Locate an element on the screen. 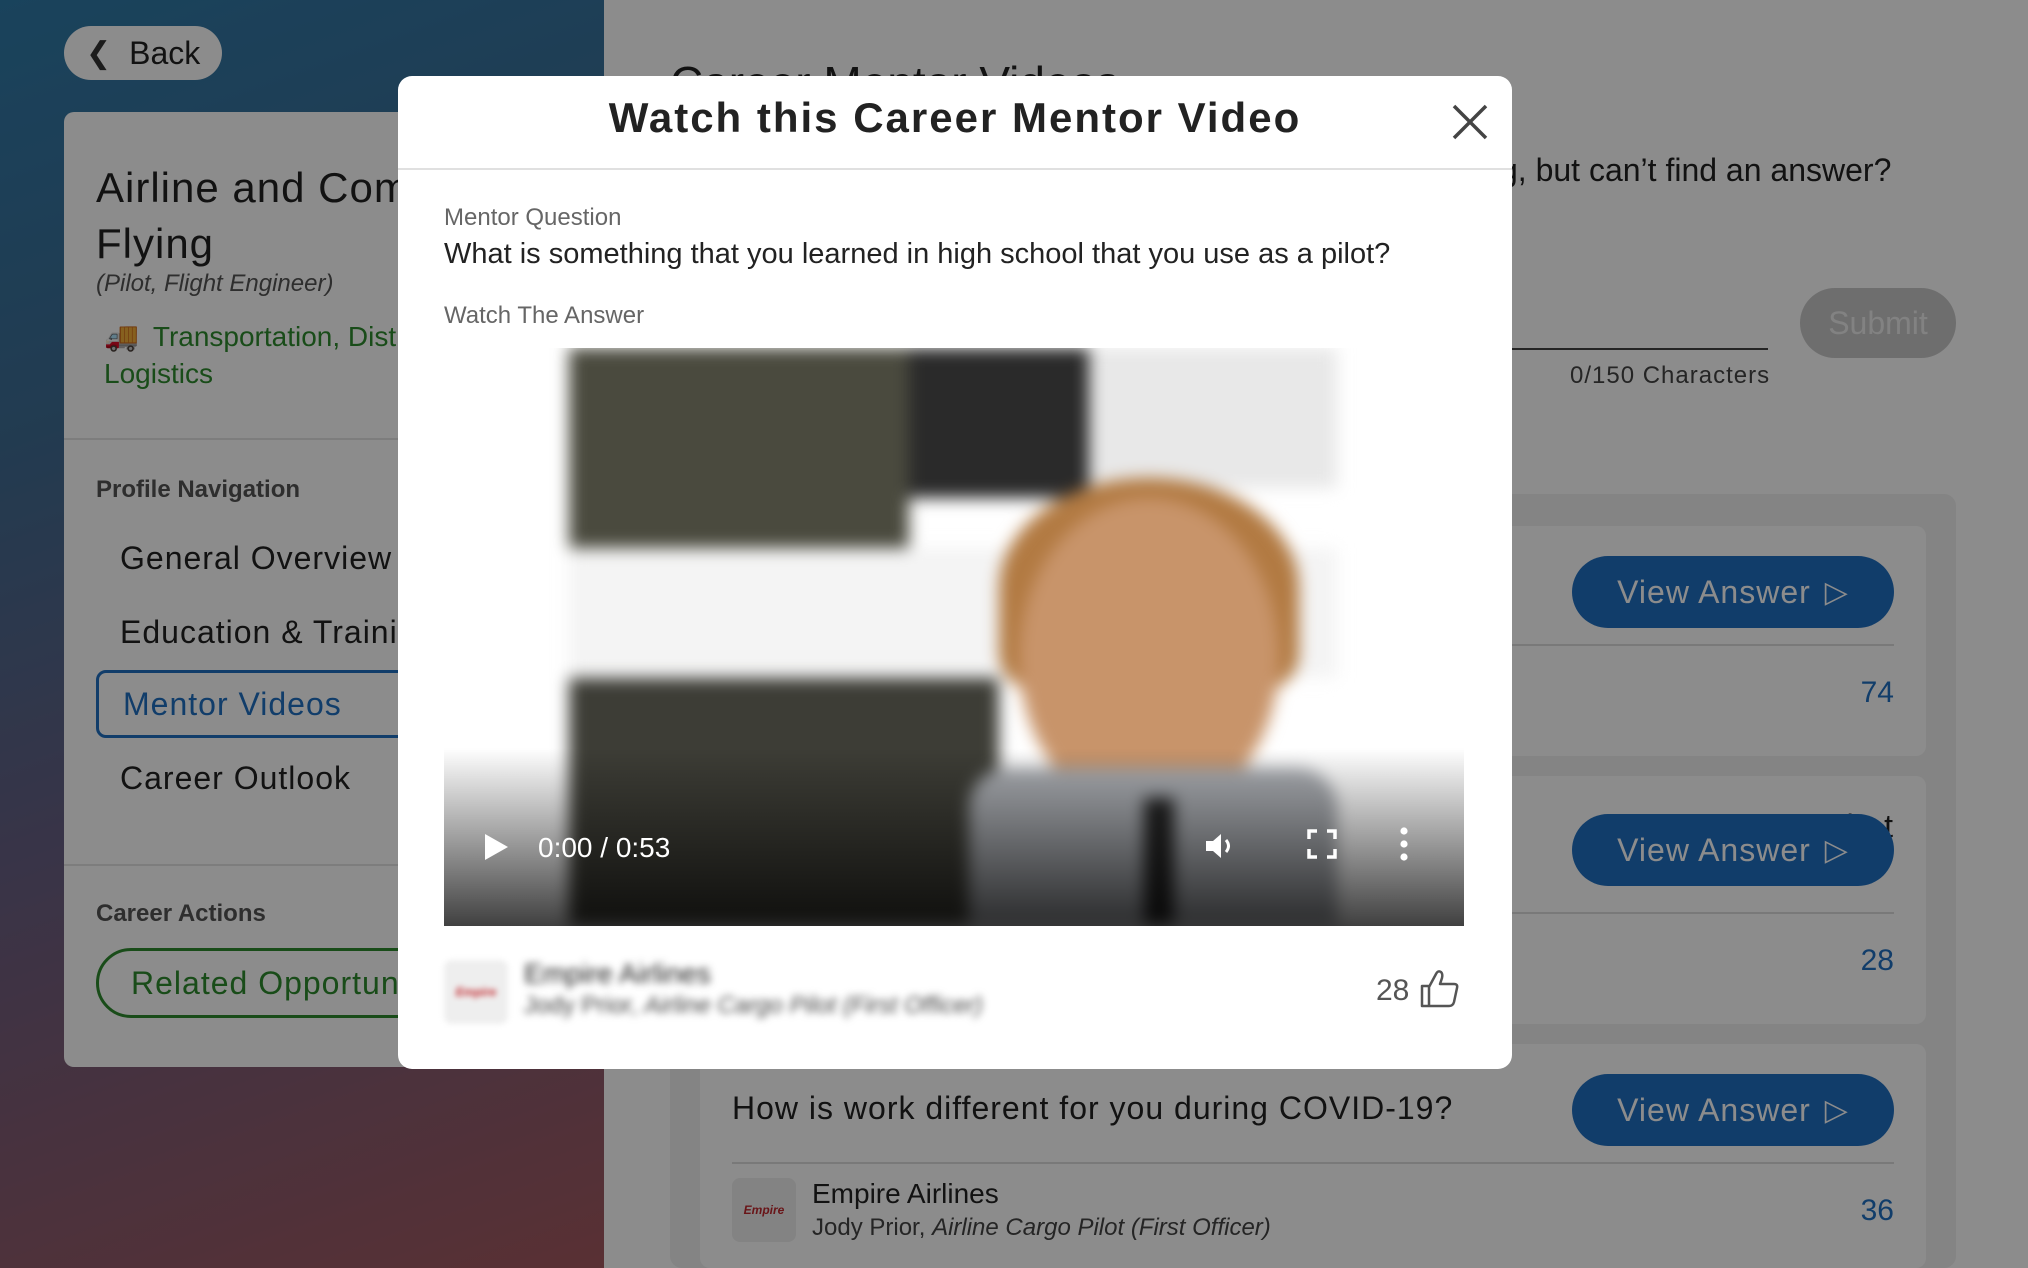 This screenshot has width=2028, height=1268. close-icon is located at coordinates (1470, 122).